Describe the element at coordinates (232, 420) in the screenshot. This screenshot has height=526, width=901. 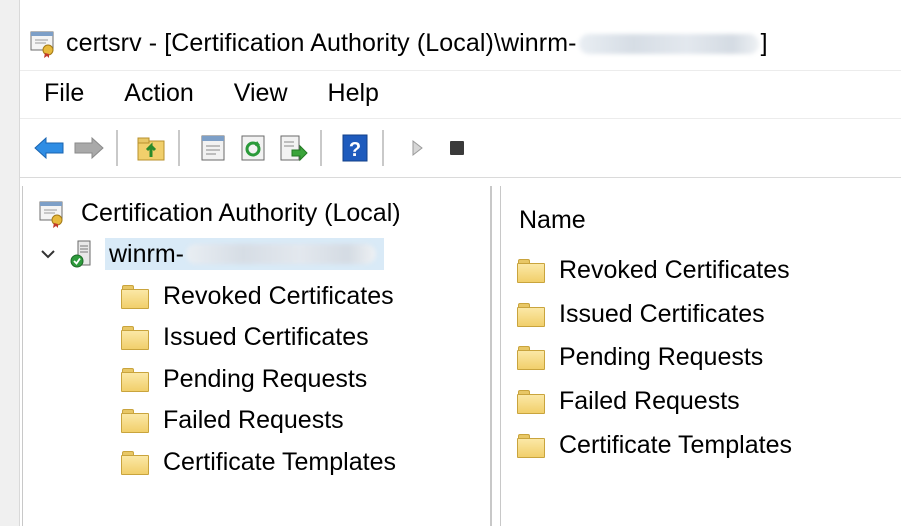
I see `tree-item-failed-requests: Failed Requests` at that location.